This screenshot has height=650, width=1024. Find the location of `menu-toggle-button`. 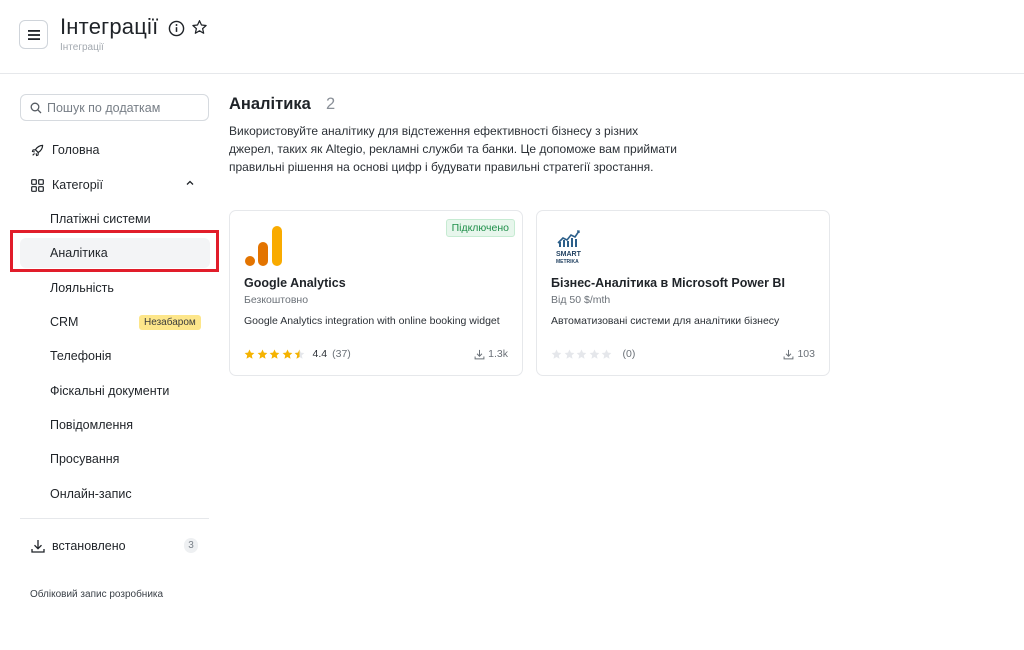

menu-toggle-button is located at coordinates (33, 34).